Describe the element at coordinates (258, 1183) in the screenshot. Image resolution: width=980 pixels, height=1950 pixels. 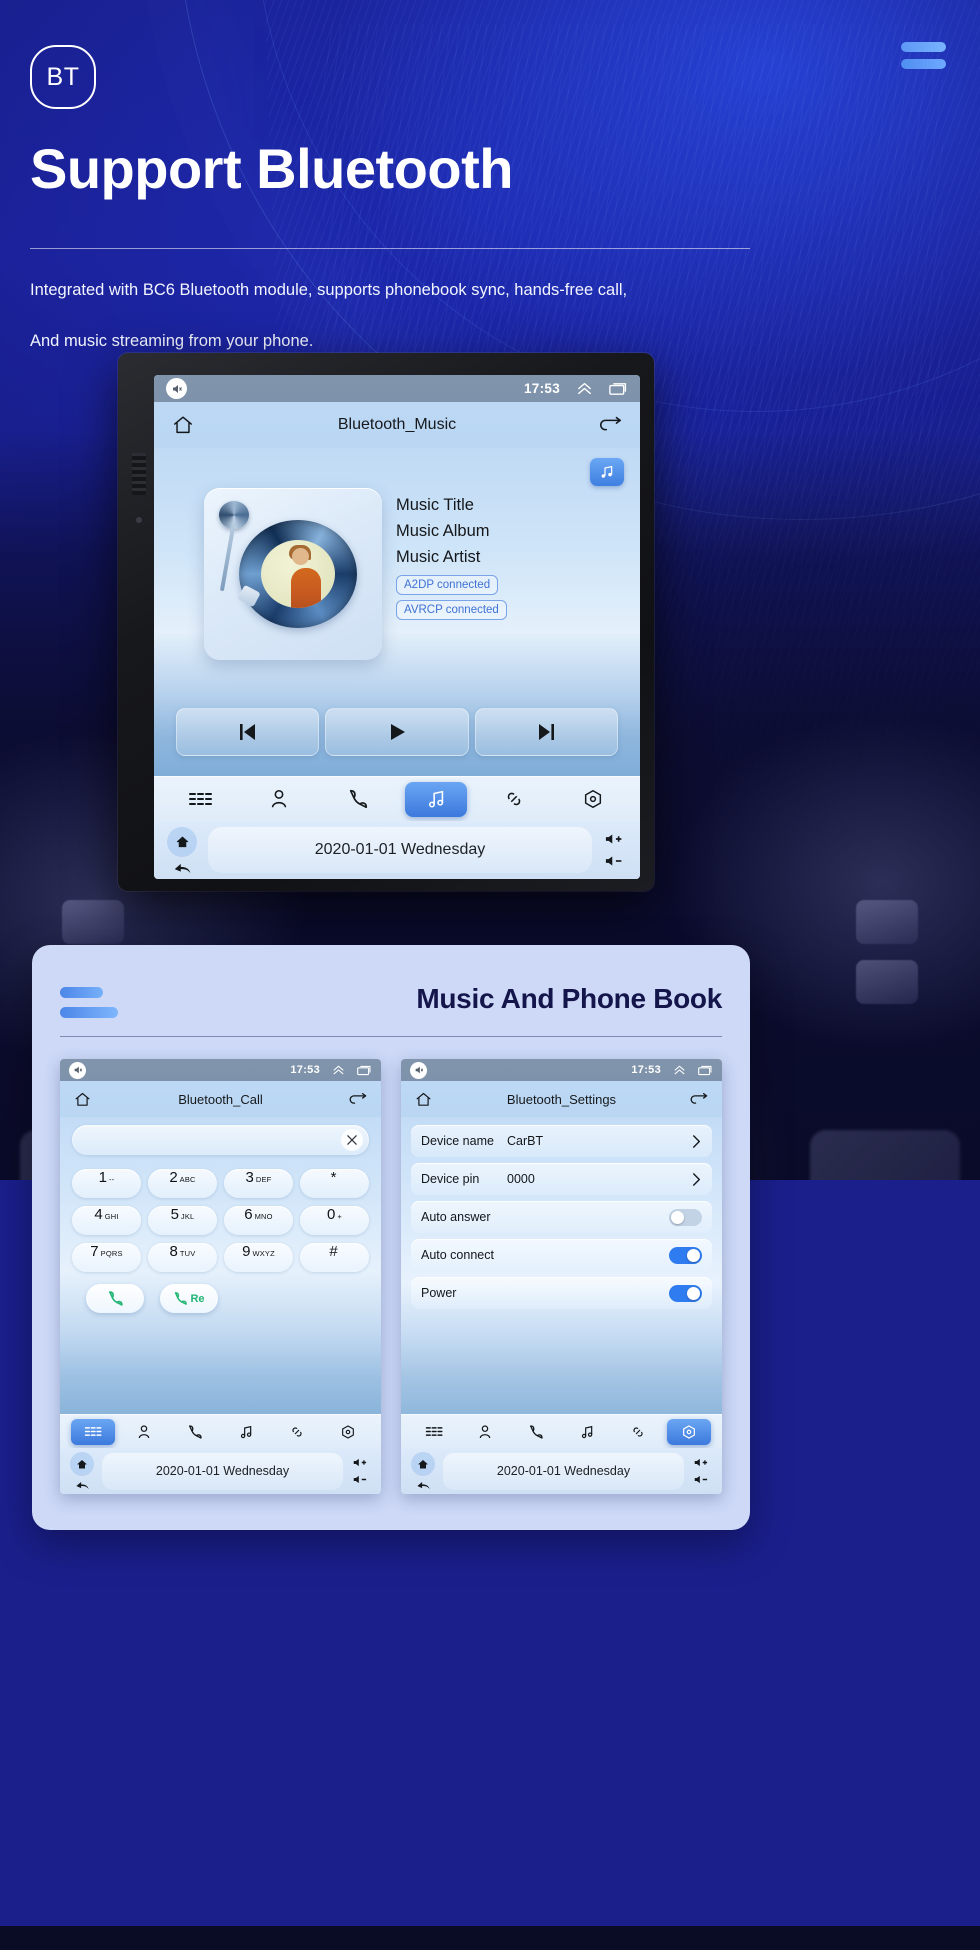
I see `dialpad-key: 3 DEF` at that location.